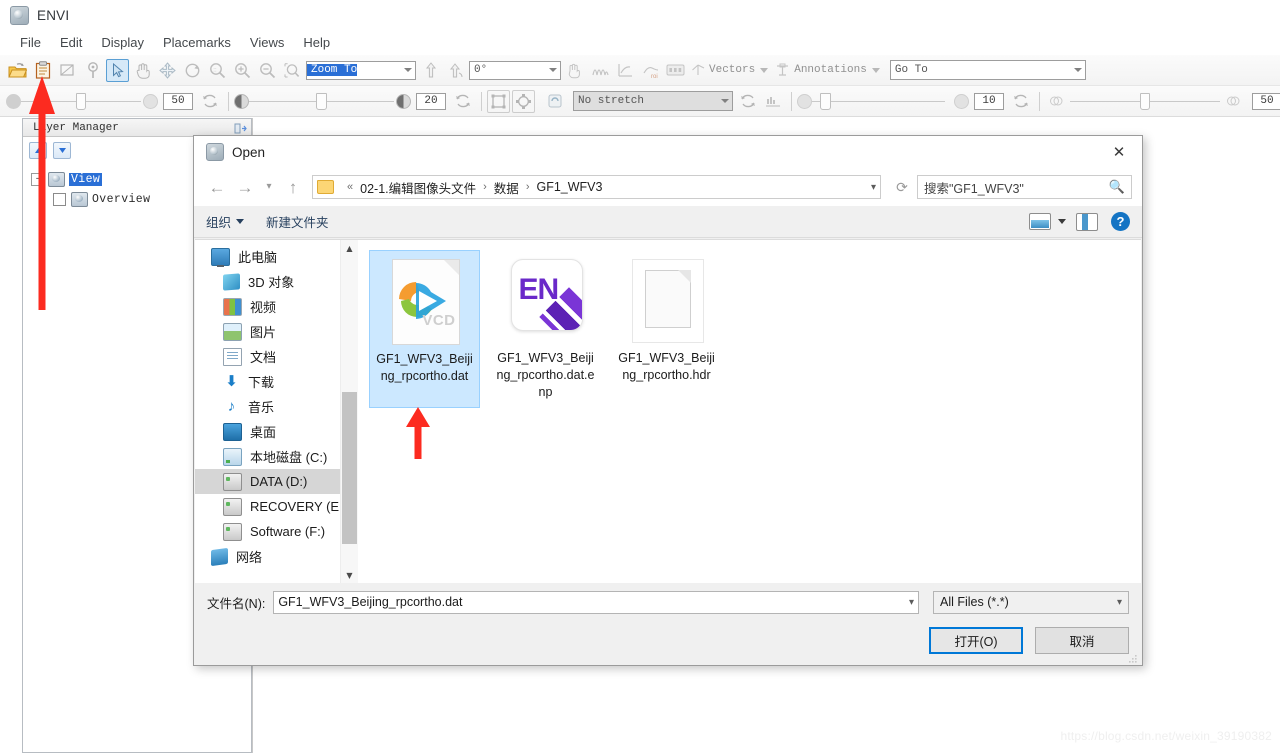  What do you see at coordinates (321, 101) in the screenshot?
I see `brightness-slider` at bounding box center [321, 101].